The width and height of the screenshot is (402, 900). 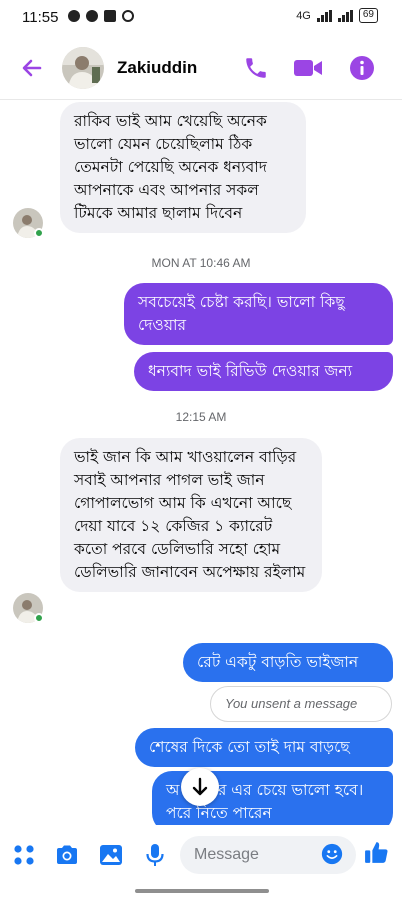 What do you see at coordinates (67, 855) in the screenshot?
I see `camera-icon` at bounding box center [67, 855].